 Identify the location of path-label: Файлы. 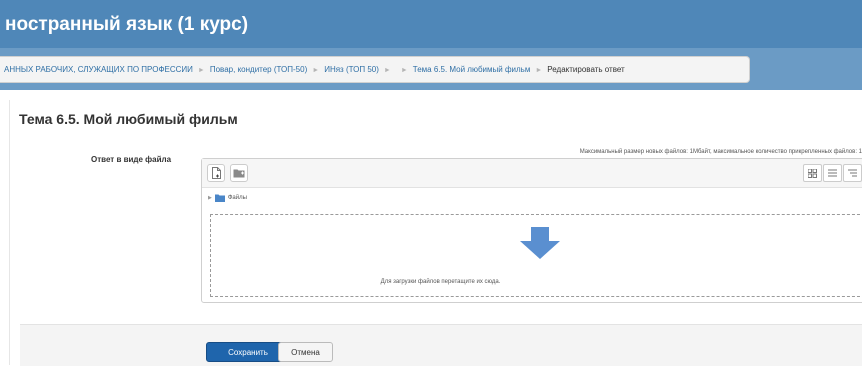
(237, 198).